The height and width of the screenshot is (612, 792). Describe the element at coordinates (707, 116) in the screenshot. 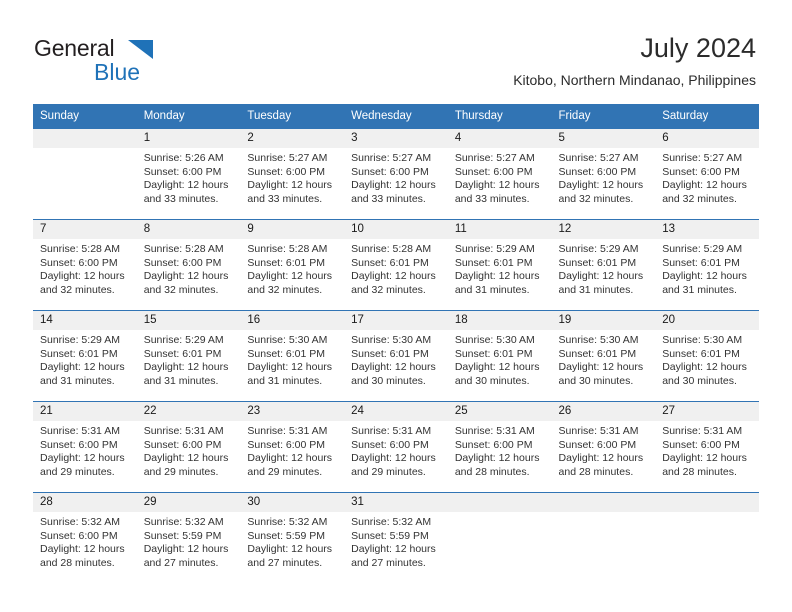

I see `weekday-header-saturday: Saturday` at that location.